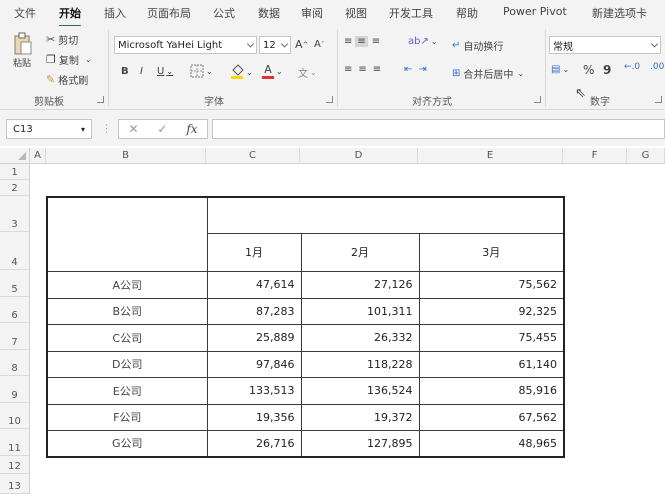 This screenshot has width=665, height=500. I want to click on row-header-8: 8, so click(15, 363).